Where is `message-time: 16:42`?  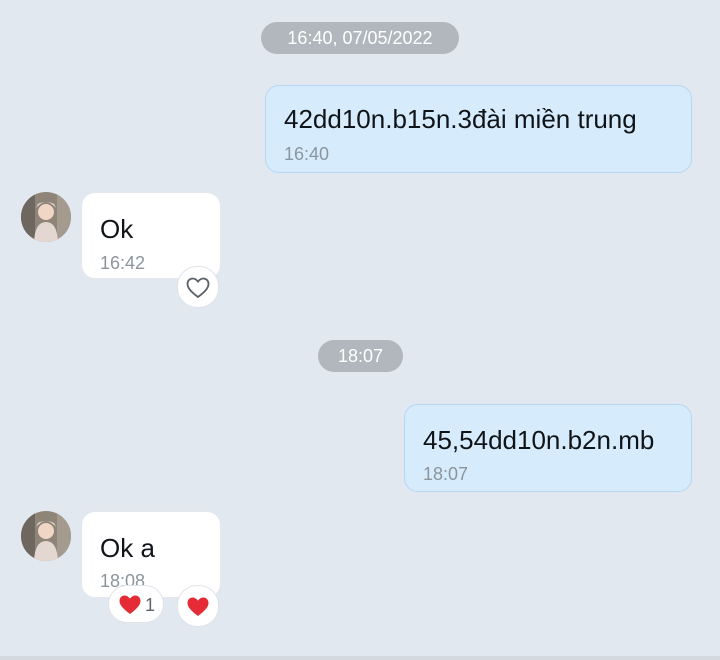
message-time: 16:42 is located at coordinates (123, 263).